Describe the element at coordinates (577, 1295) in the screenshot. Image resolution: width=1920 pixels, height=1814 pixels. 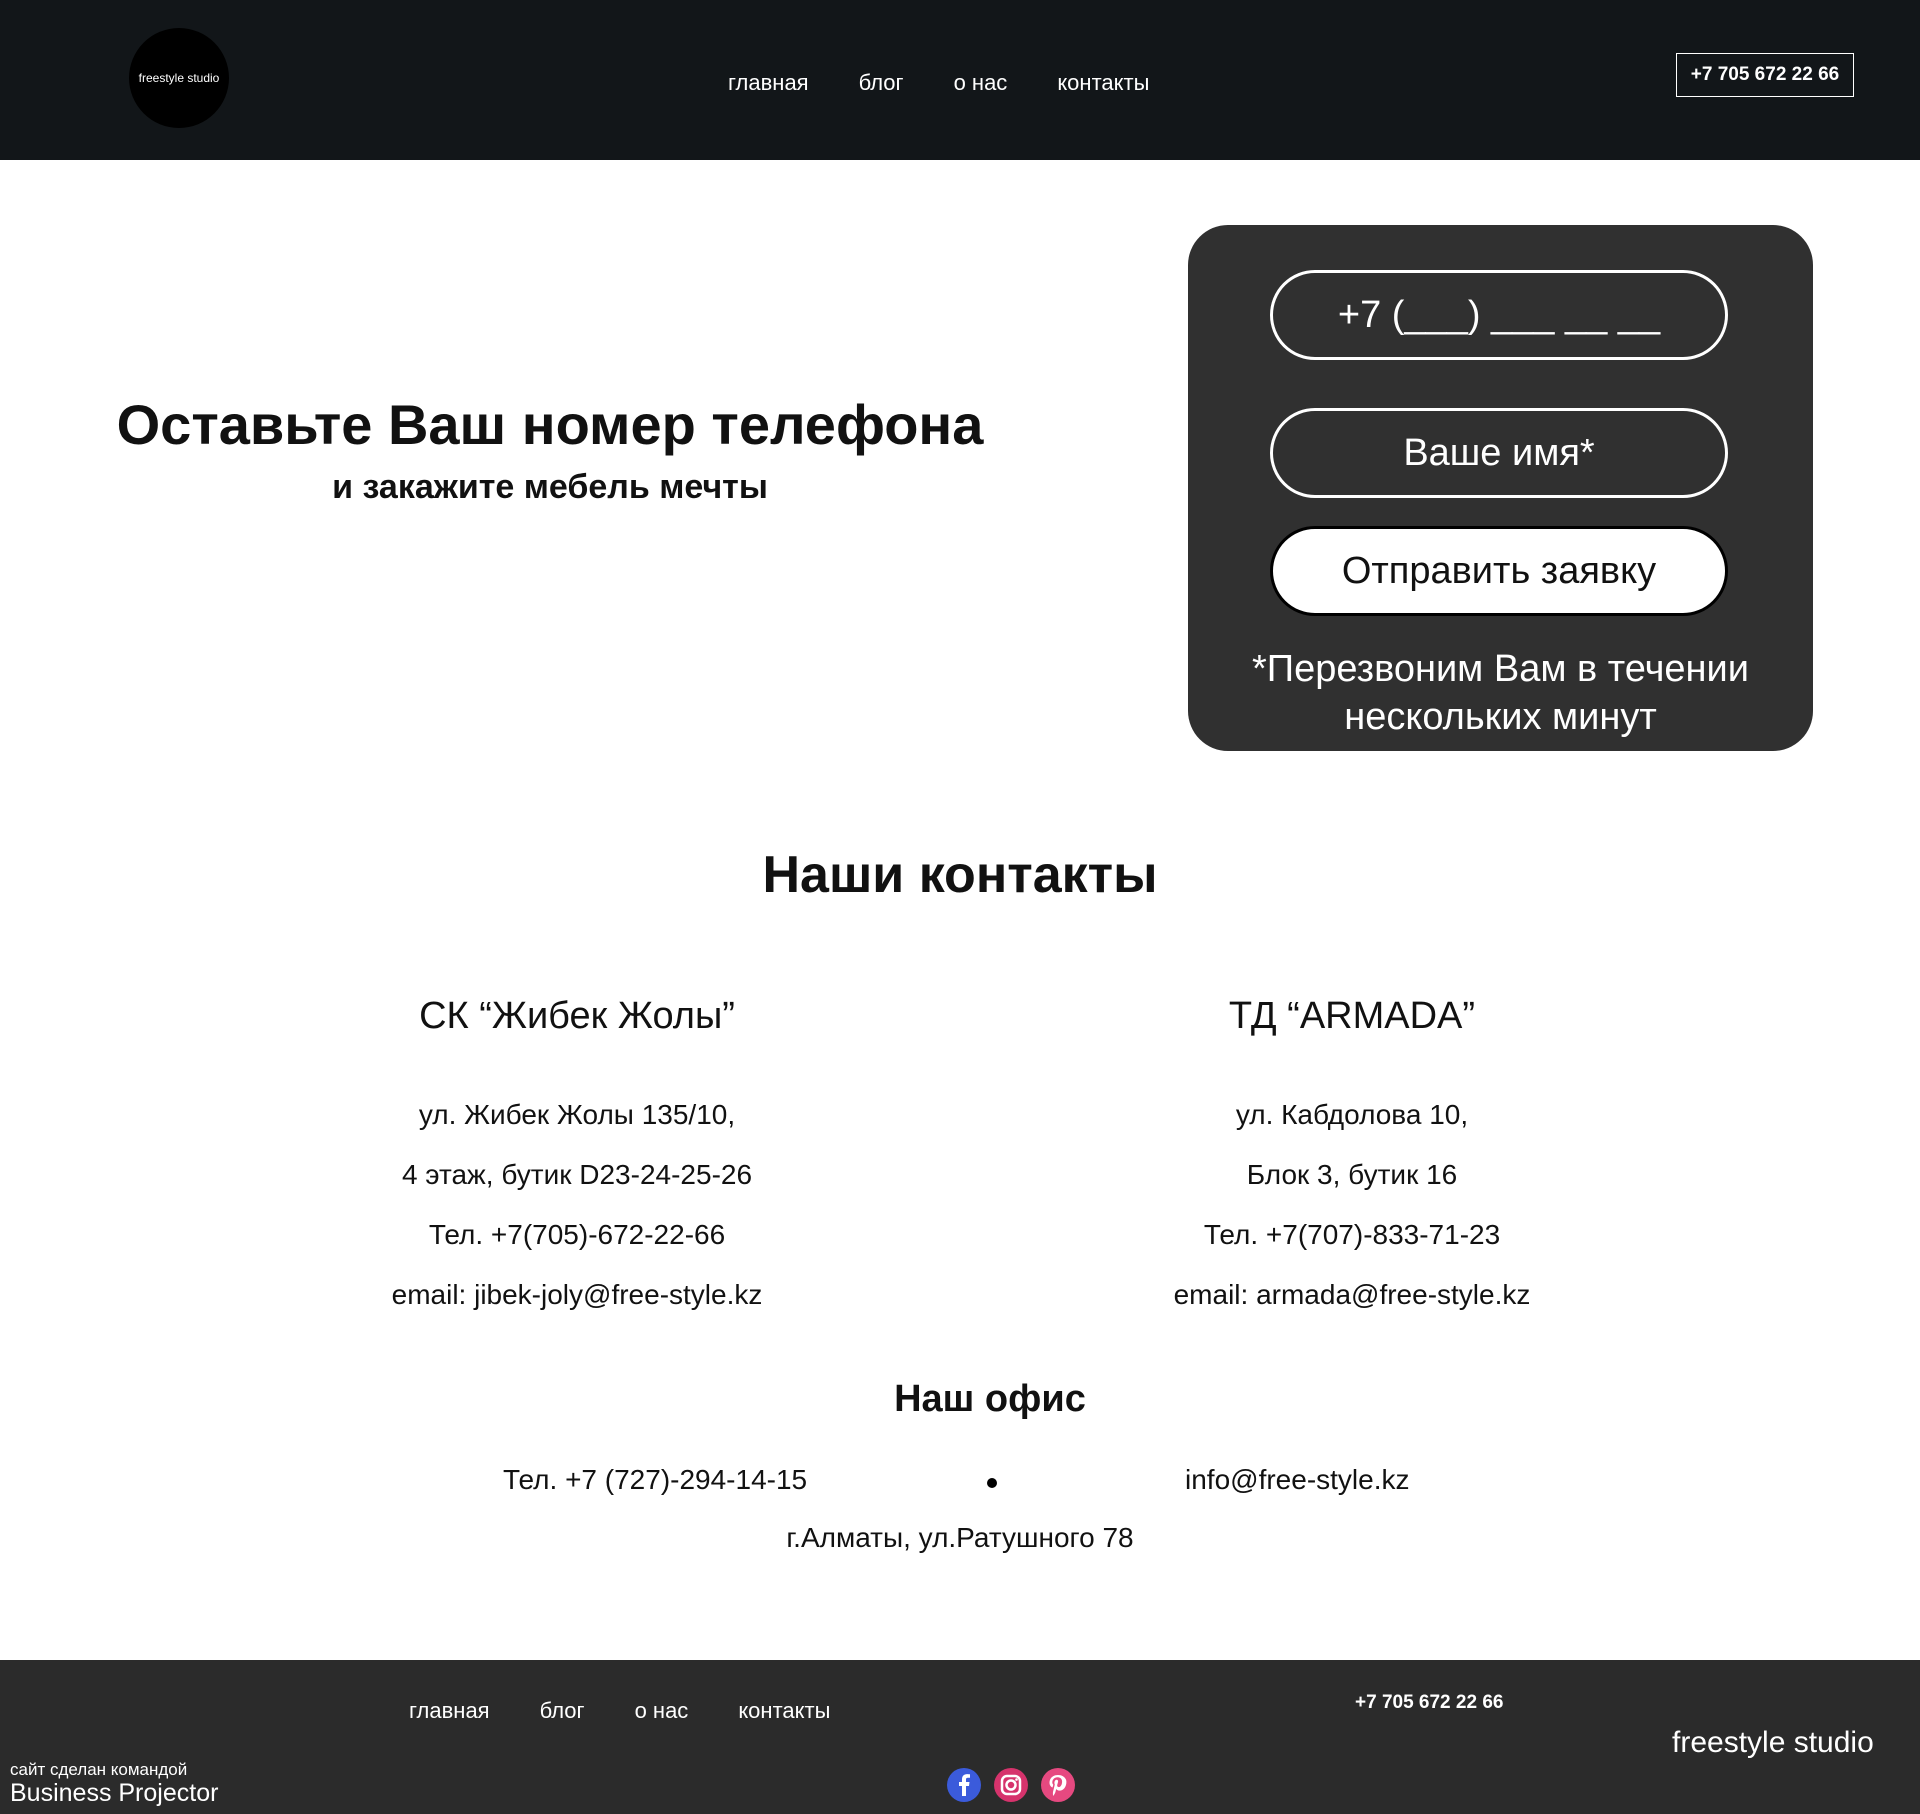
I see `store-email: email: jibek-joly@free-style.kz` at that location.